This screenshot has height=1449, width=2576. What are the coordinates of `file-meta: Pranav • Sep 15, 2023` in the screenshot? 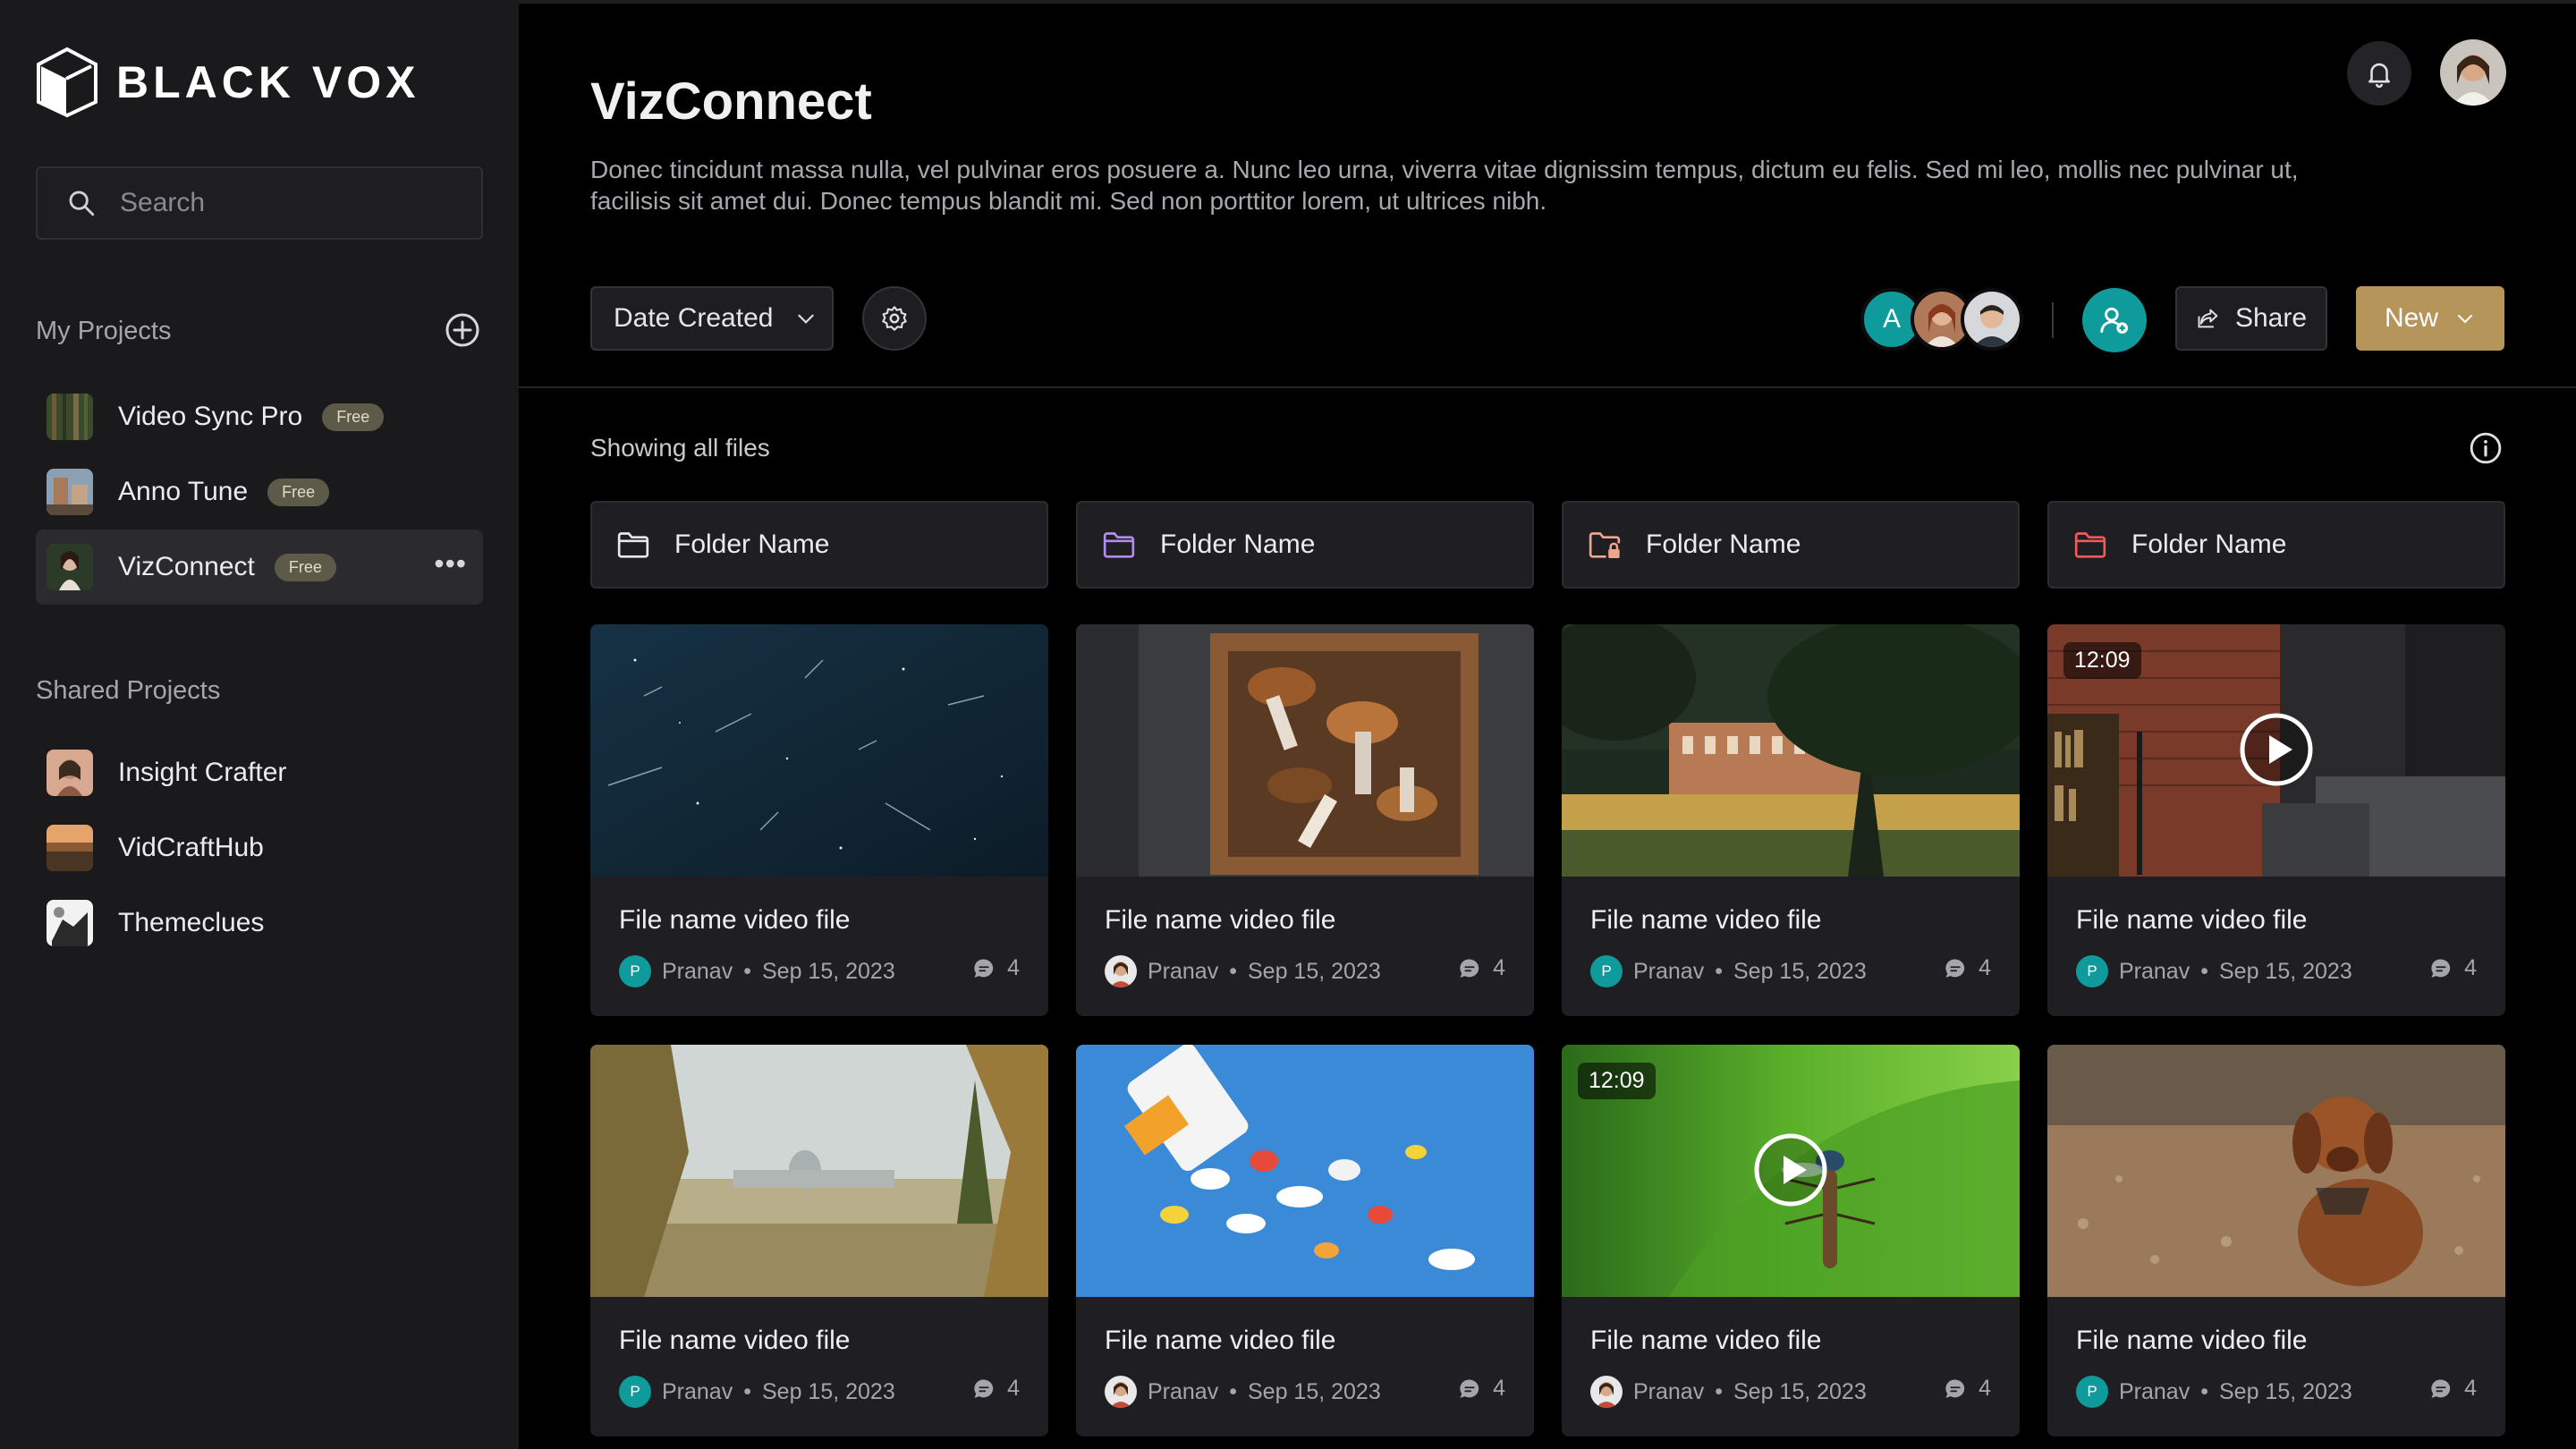 It's located at (1243, 1392).